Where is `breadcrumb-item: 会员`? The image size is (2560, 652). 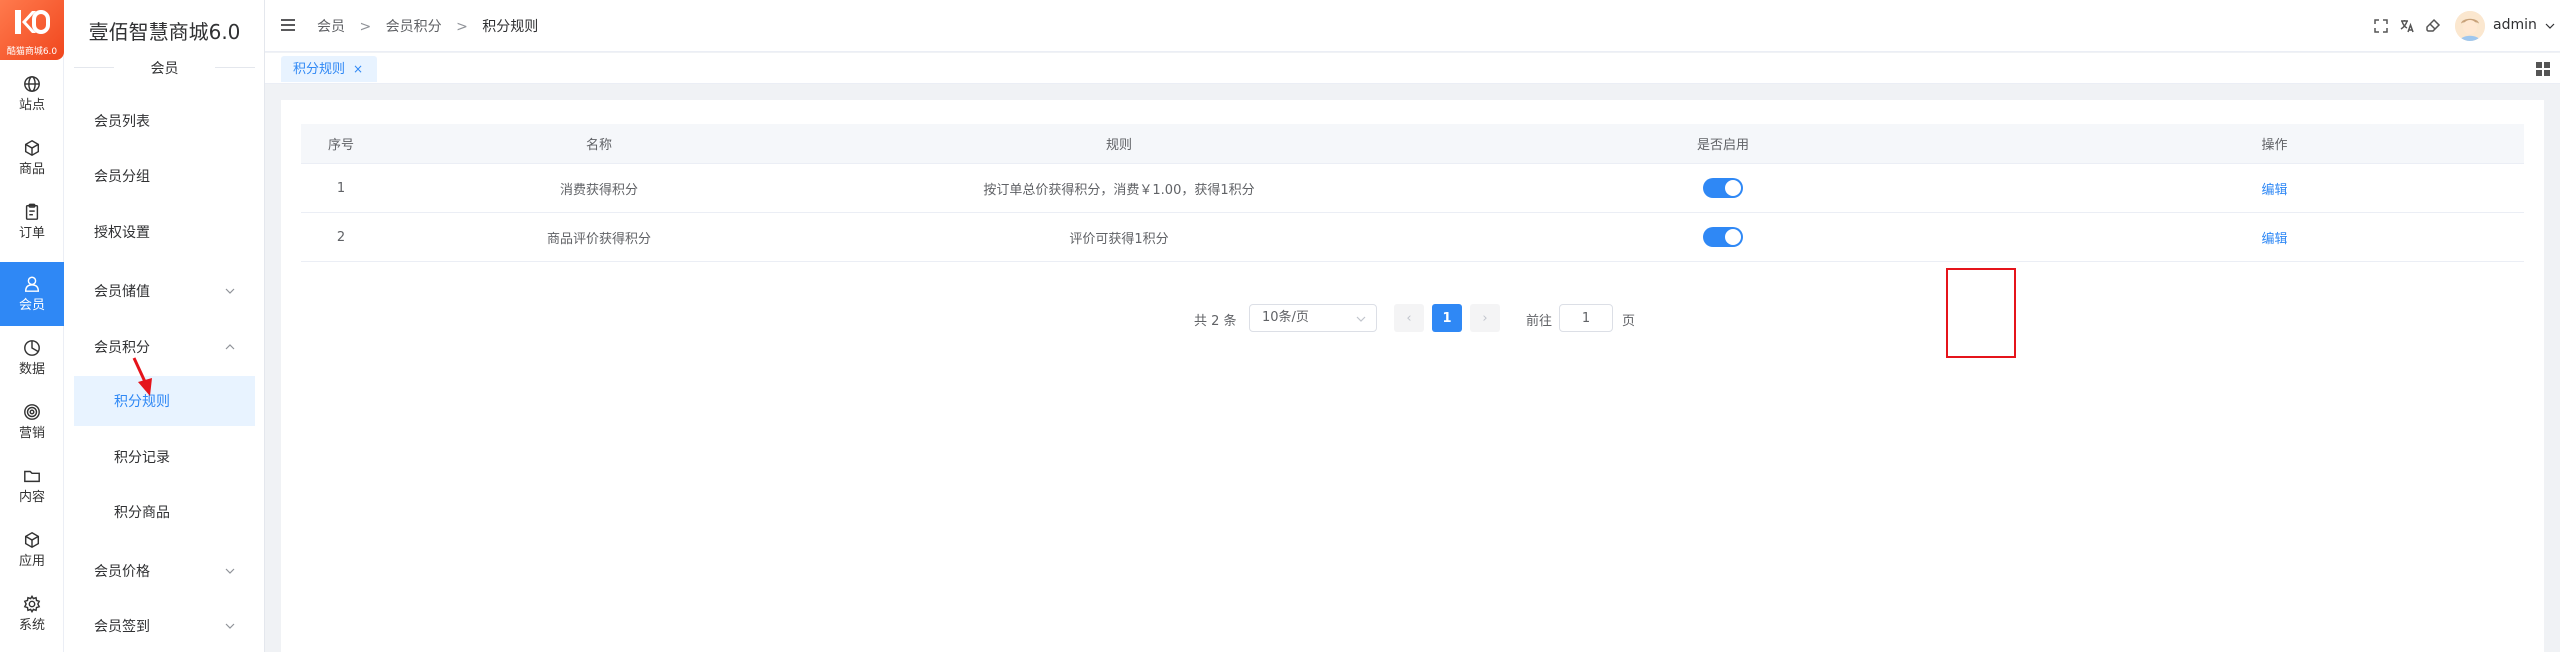
breadcrumb-item: 会员 is located at coordinates (331, 27).